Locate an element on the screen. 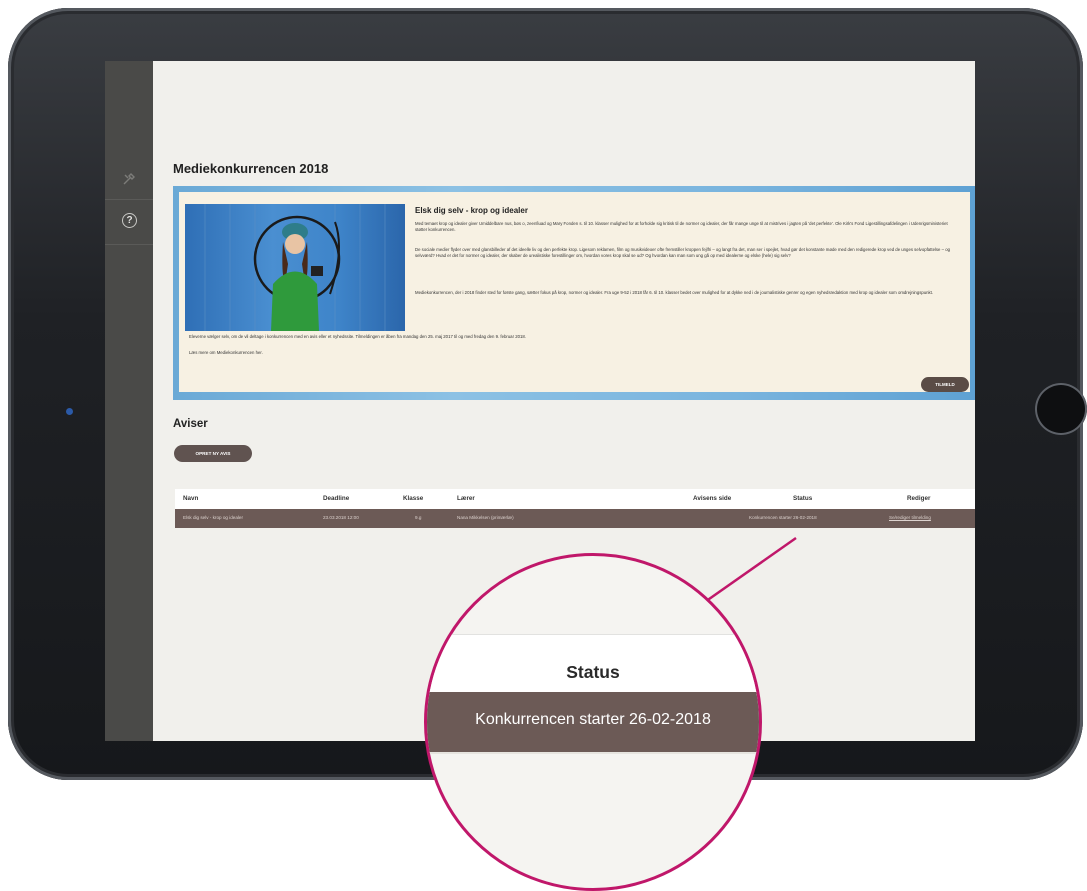 The image size is (1087, 891). column-header-status: Status is located at coordinates (803, 498).